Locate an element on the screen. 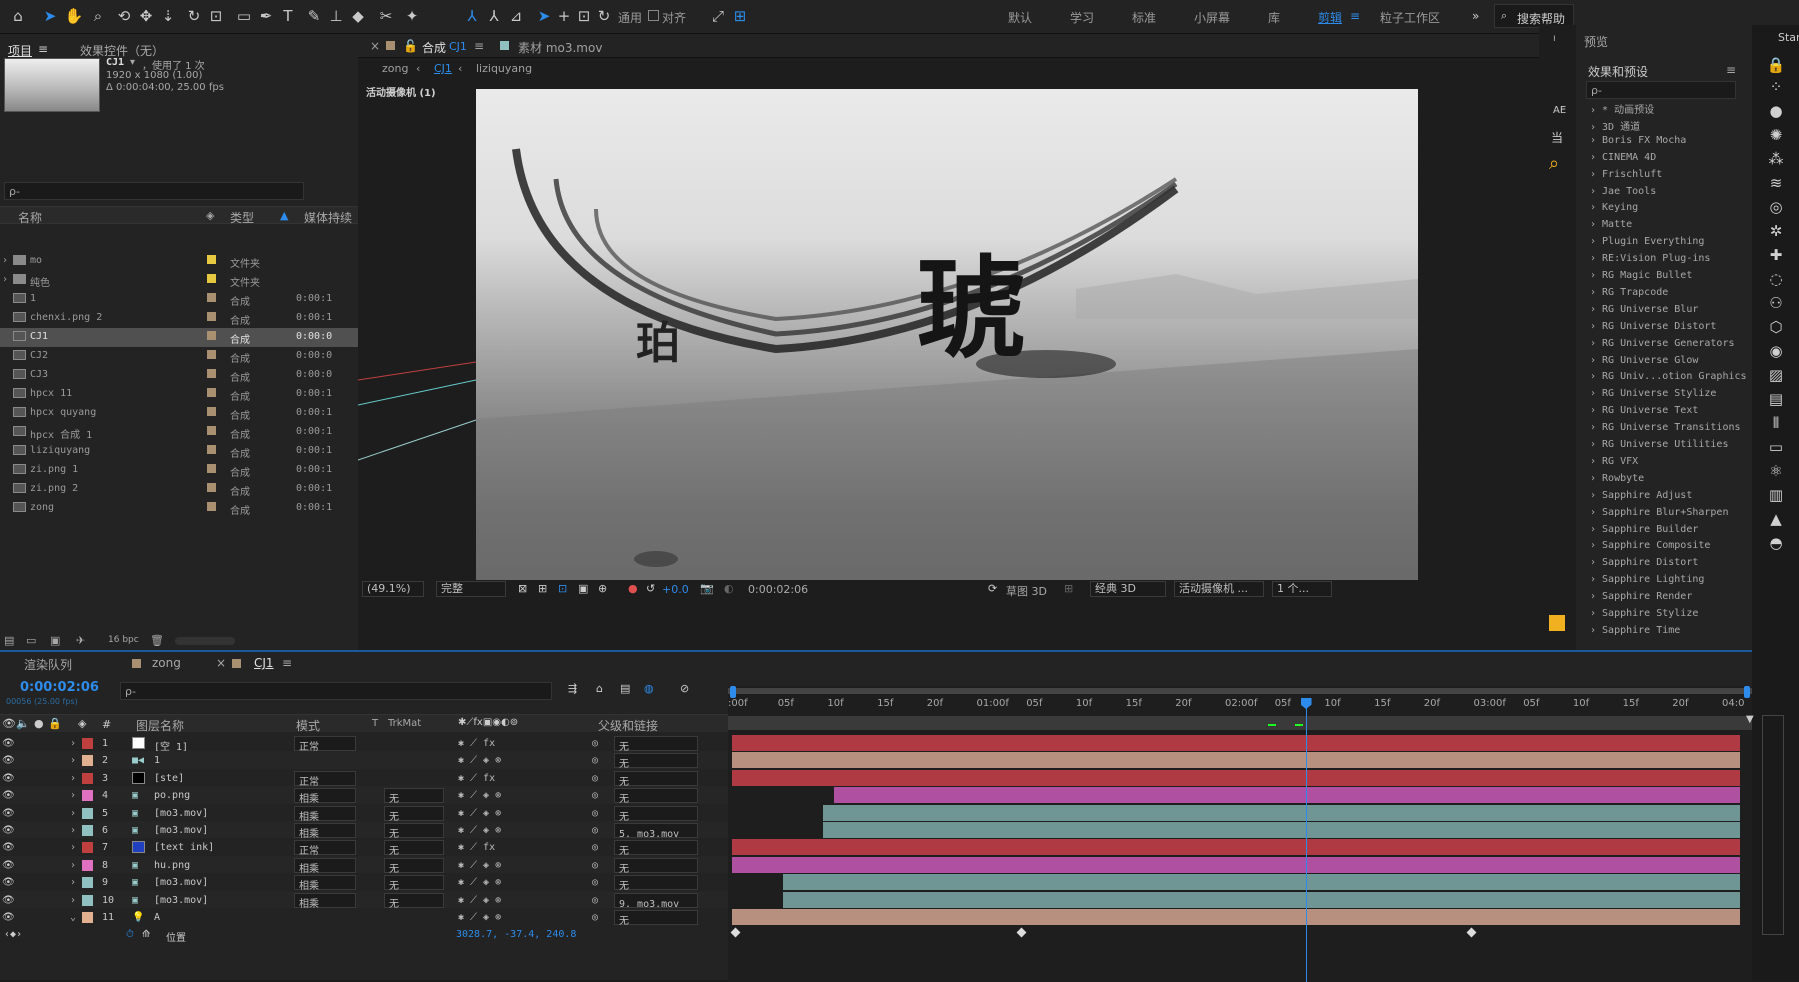  col-media-duration: 媒体持续 is located at coordinates (328, 217).